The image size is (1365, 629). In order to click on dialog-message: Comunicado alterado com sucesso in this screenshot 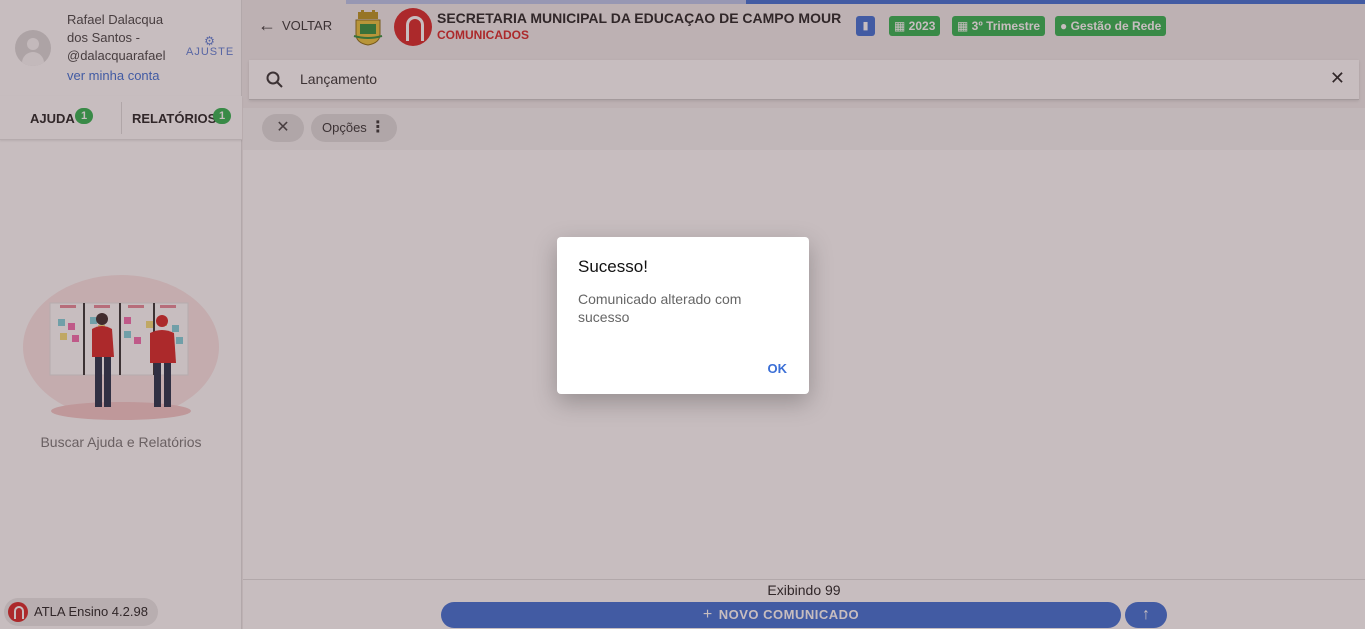, I will do `click(660, 308)`.